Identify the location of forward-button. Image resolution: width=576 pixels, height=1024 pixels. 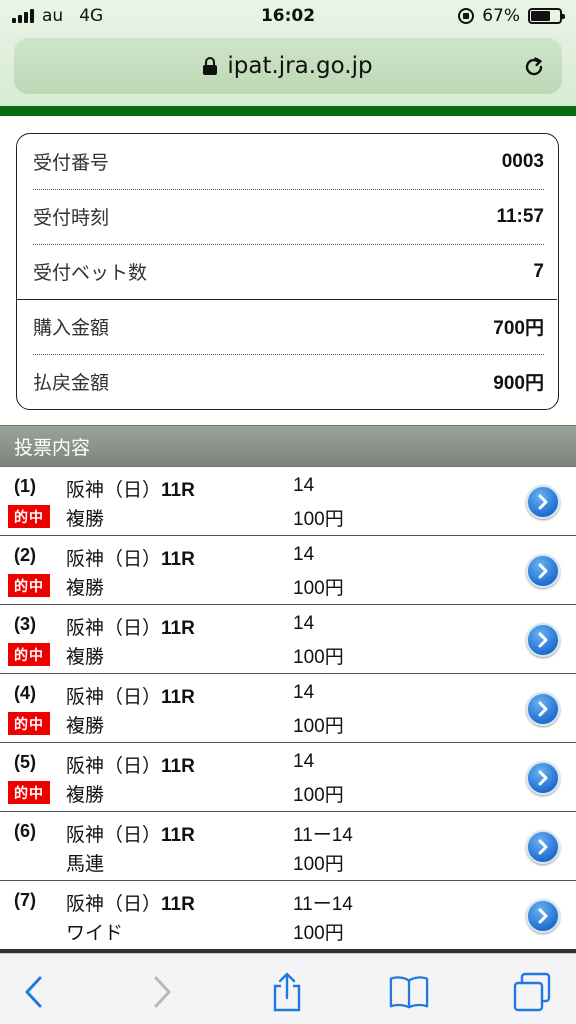
(162, 992).